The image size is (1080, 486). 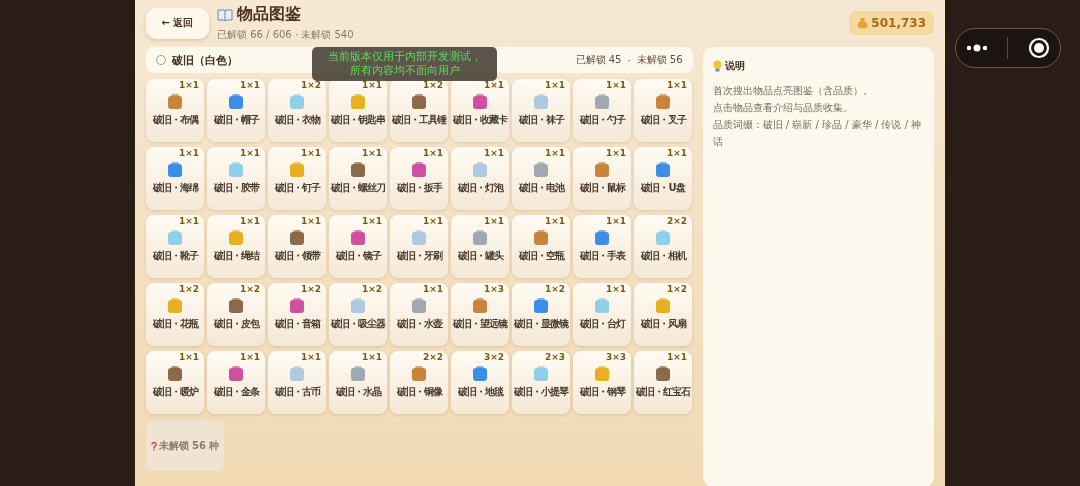 I want to click on close-target-icon, so click(x=1039, y=48).